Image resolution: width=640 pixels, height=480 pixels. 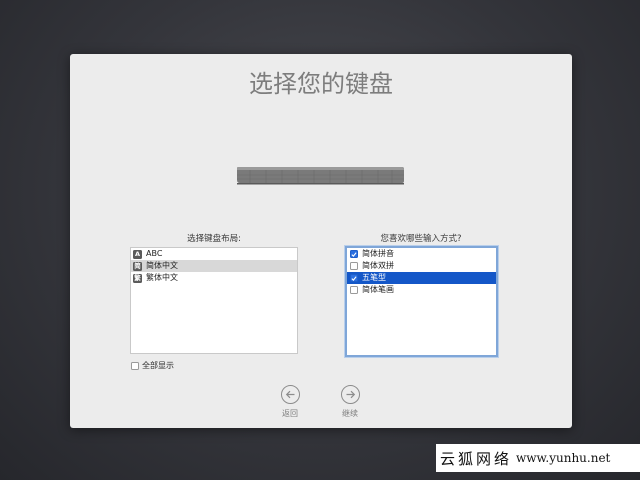 What do you see at coordinates (421, 239) in the screenshot?
I see `input-section-label: 您喜欢哪些输入方式?` at bounding box center [421, 239].